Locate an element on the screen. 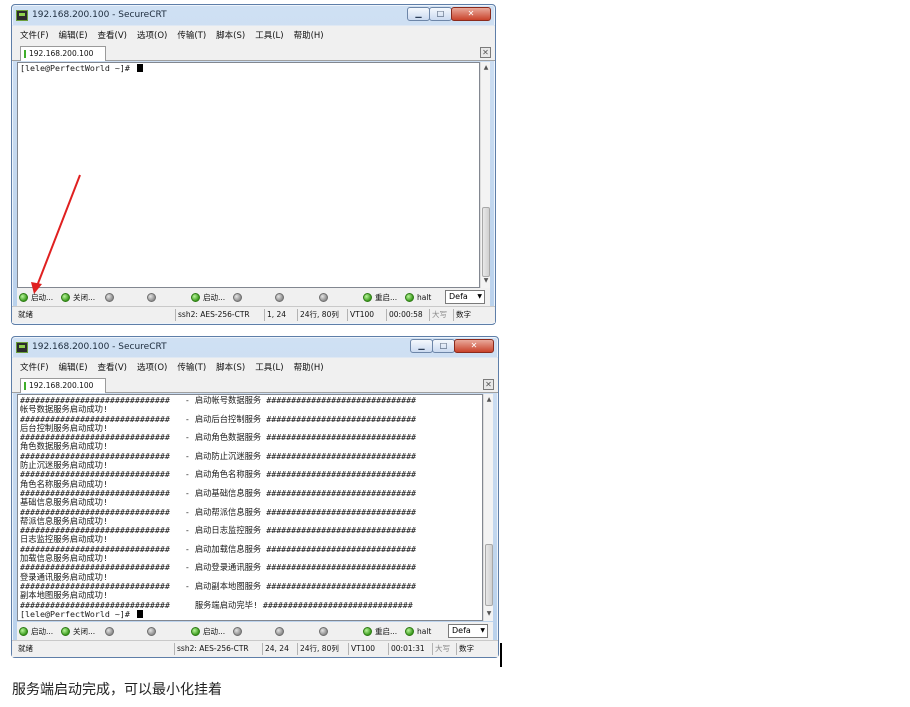 The width and height of the screenshot is (910, 707). status-ready: 就绪 is located at coordinates (25, 648).